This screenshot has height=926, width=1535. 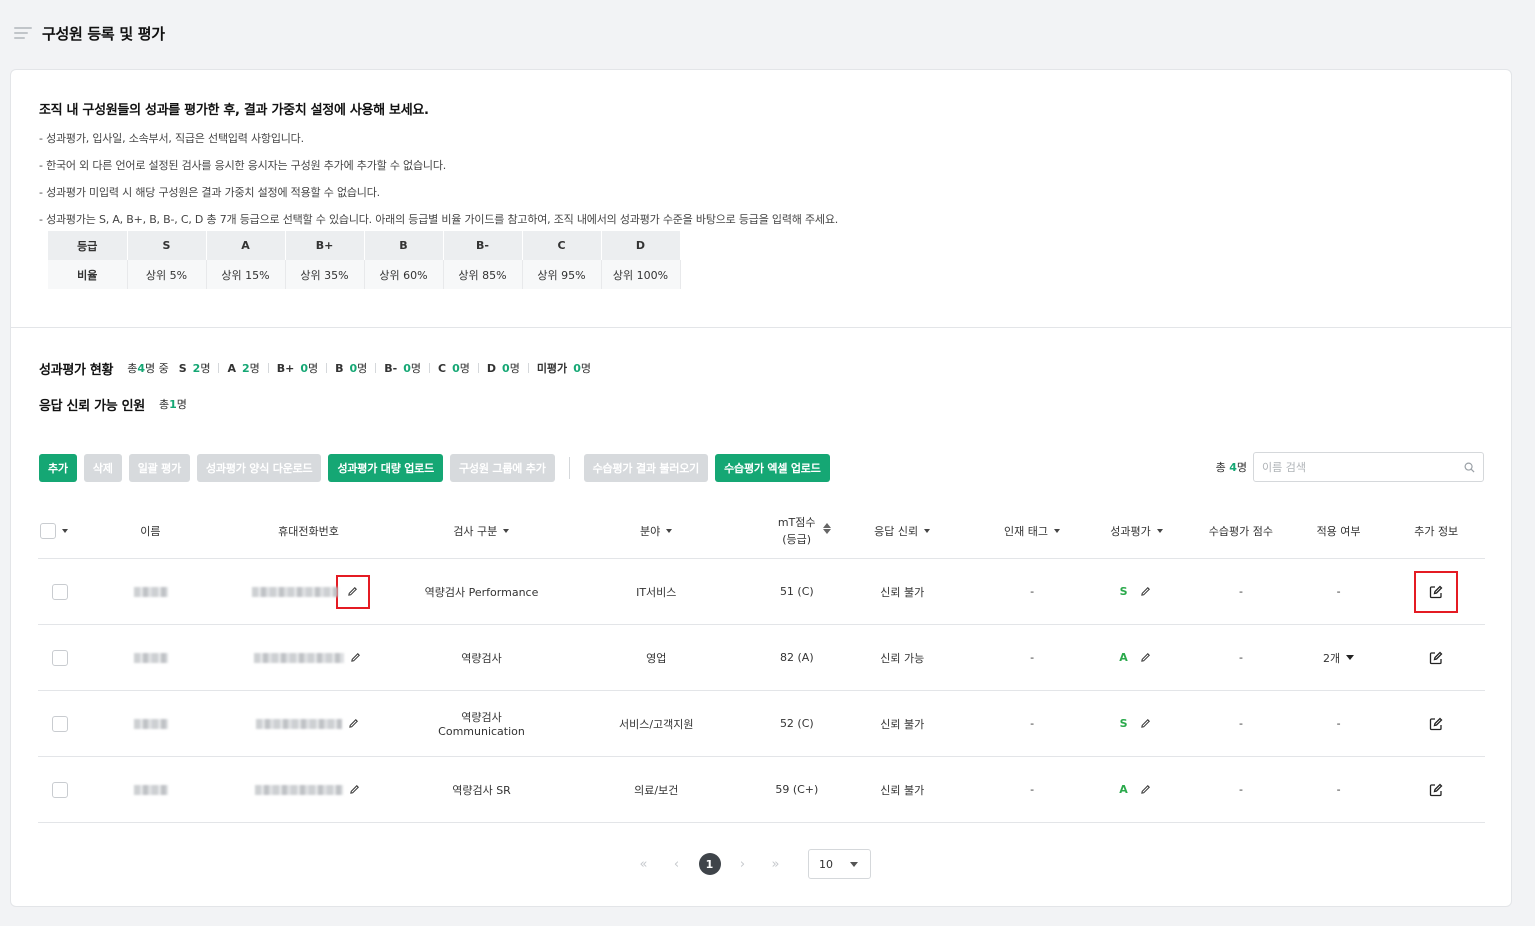 I want to click on field-cell: IT서비스, so click(x=656, y=592).